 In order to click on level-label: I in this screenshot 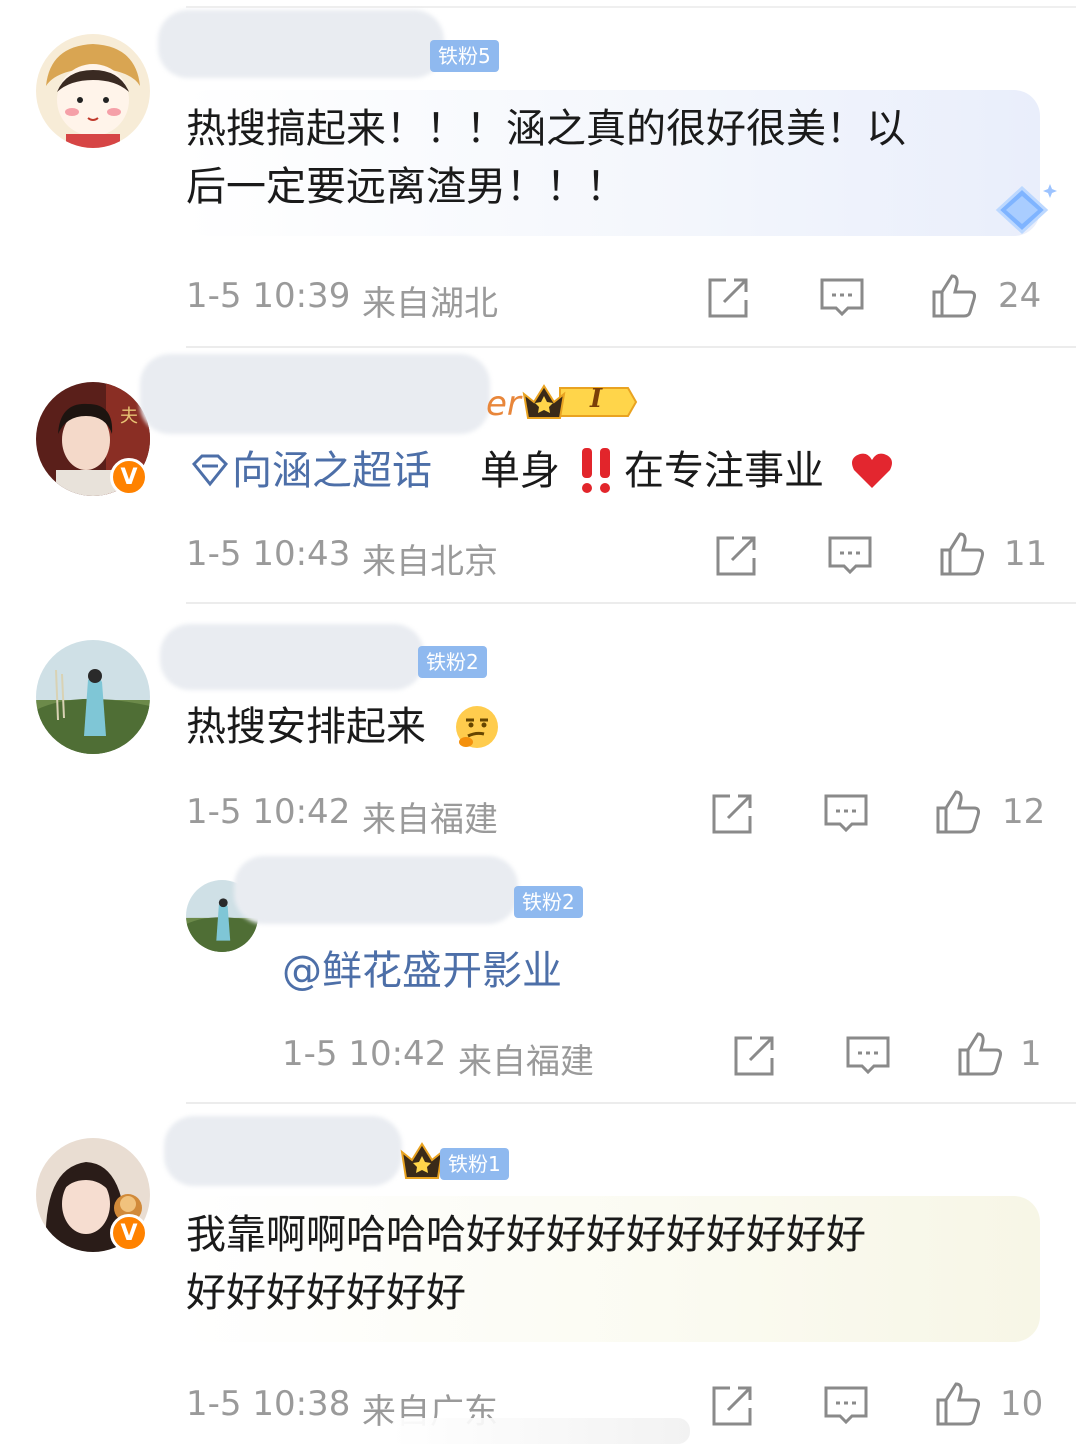, I will do `click(596, 399)`.